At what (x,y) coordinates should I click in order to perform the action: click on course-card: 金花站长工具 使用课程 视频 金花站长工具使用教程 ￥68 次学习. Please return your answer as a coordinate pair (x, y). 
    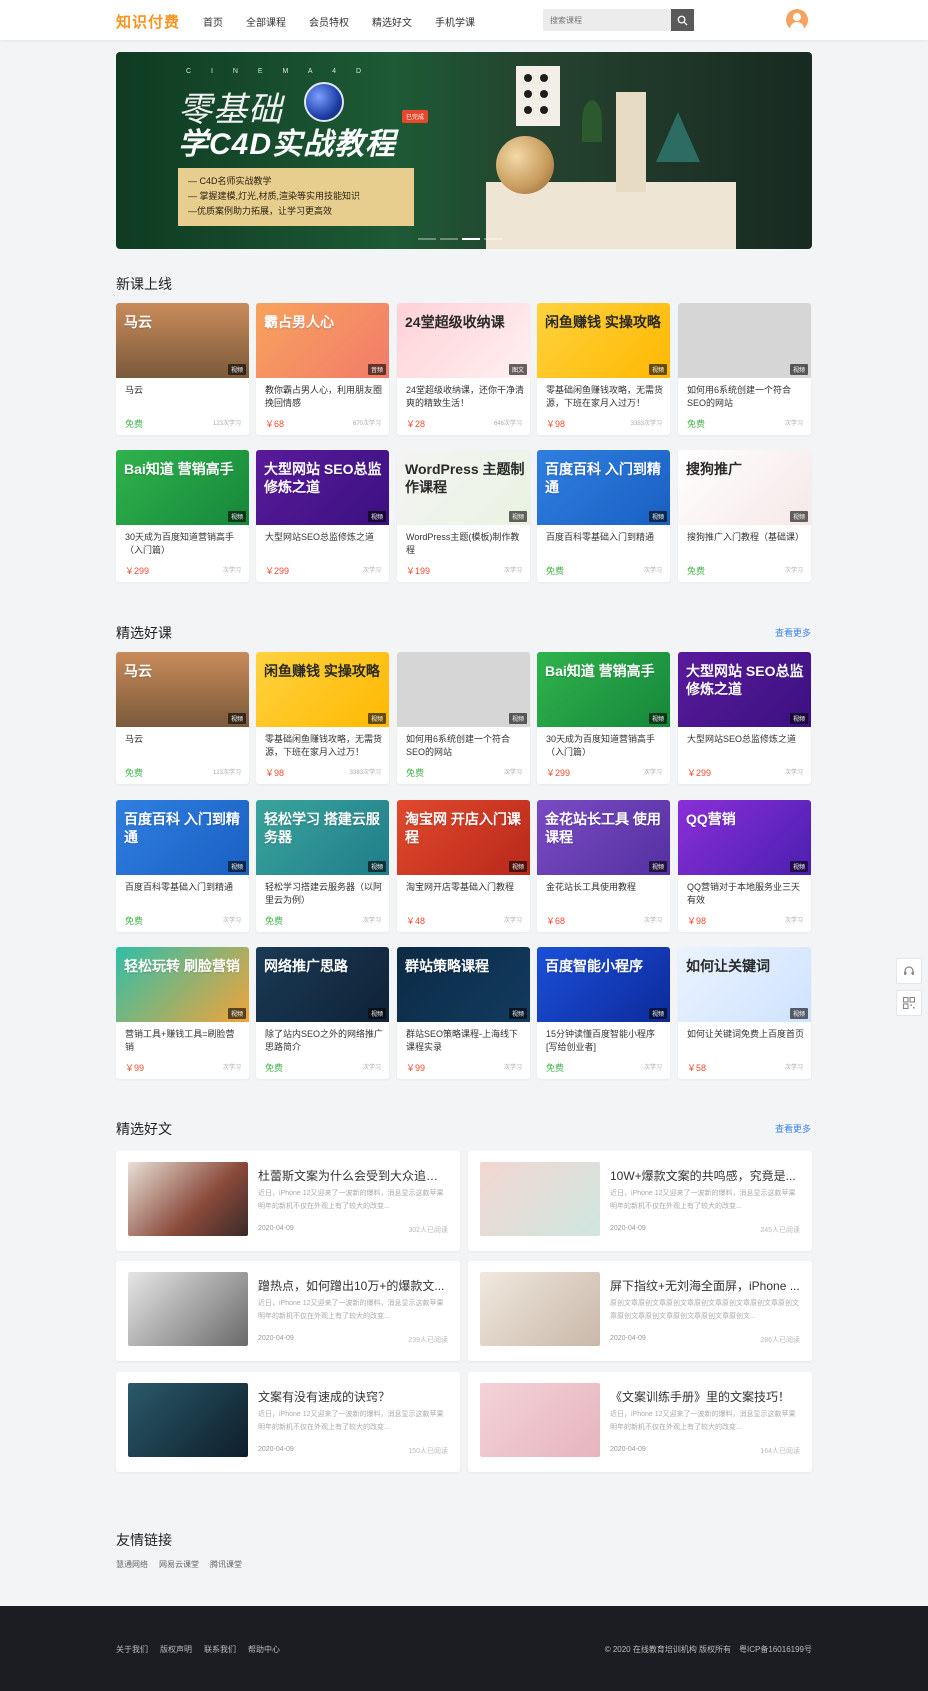
    Looking at the image, I should click on (603, 866).